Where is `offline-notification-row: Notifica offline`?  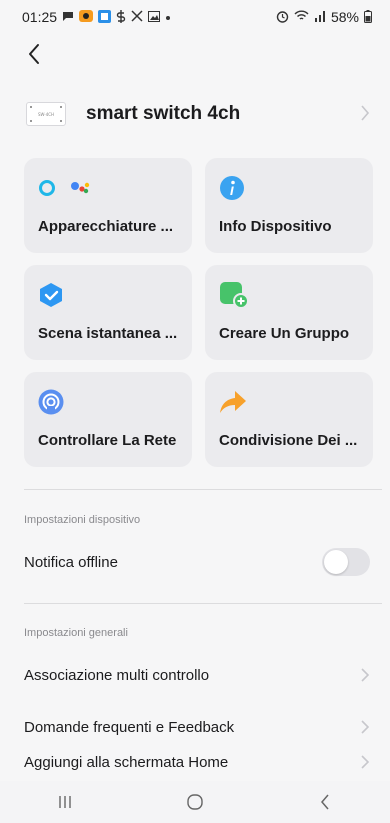 offline-notification-row: Notifica offline is located at coordinates (195, 562).